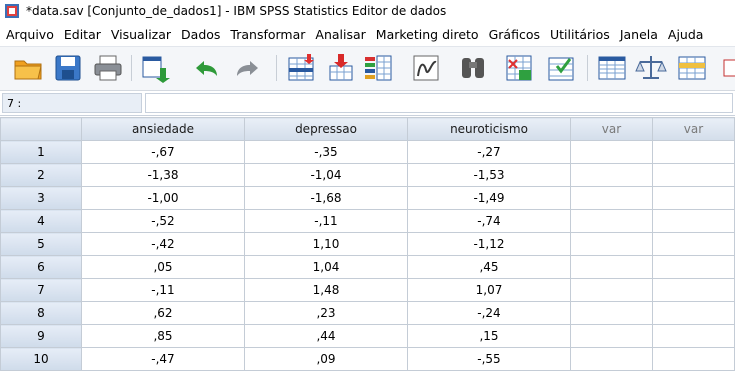 The width and height of the screenshot is (735, 371). What do you see at coordinates (108, 68) in the screenshot?
I see `print-icon` at bounding box center [108, 68].